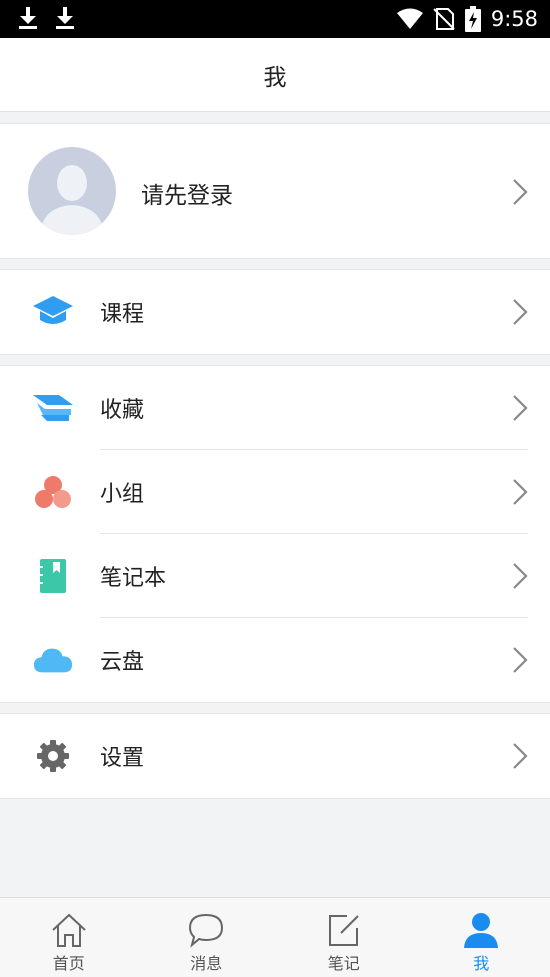 Image resolution: width=550 pixels, height=977 pixels. I want to click on tab-home: 首页, so click(69, 937).